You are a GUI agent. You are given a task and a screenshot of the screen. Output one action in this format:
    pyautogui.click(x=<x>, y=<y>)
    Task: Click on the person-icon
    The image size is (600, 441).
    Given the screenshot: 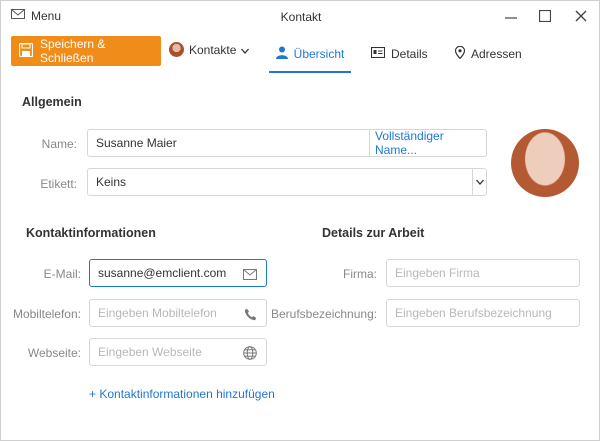 What is the action you would take?
    pyautogui.click(x=281, y=54)
    